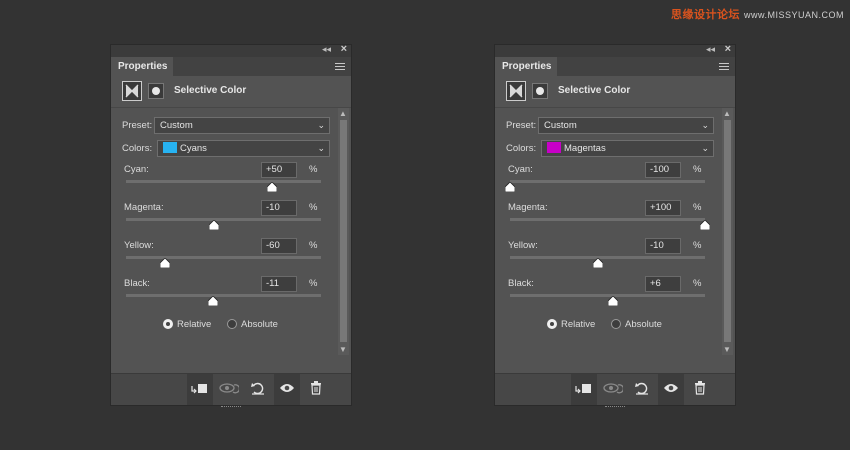 This screenshot has height=450, width=850. What do you see at coordinates (136, 169) in the screenshot?
I see `slider-label: Cyan:` at bounding box center [136, 169].